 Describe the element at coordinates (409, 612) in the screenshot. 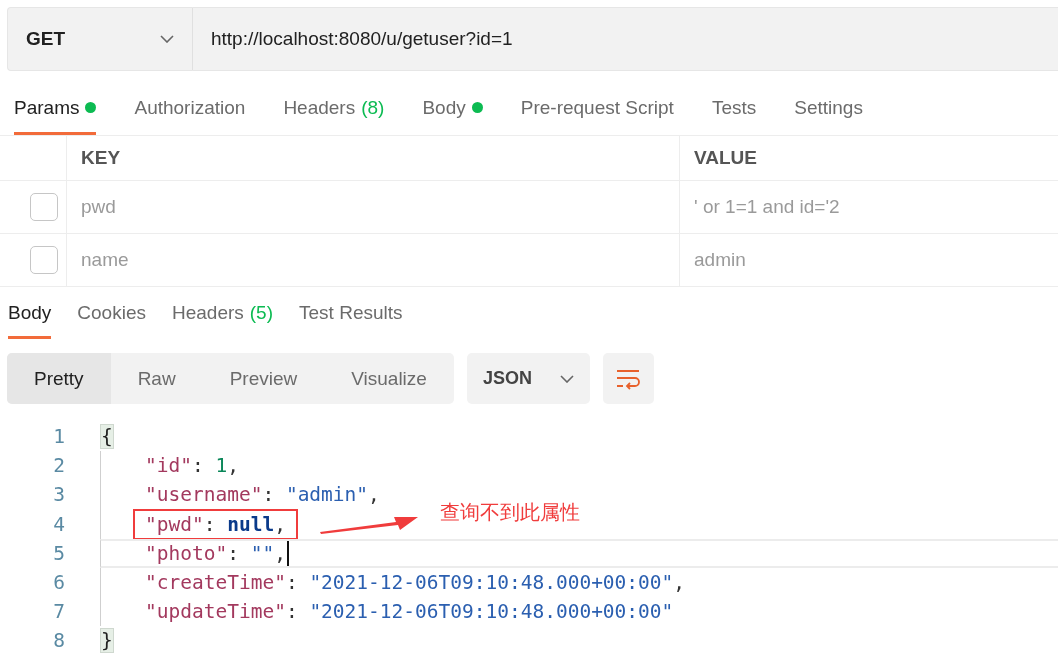

I see `code-line: "updateTime": "2021-12-06T09:10:48.000+00:00"` at that location.